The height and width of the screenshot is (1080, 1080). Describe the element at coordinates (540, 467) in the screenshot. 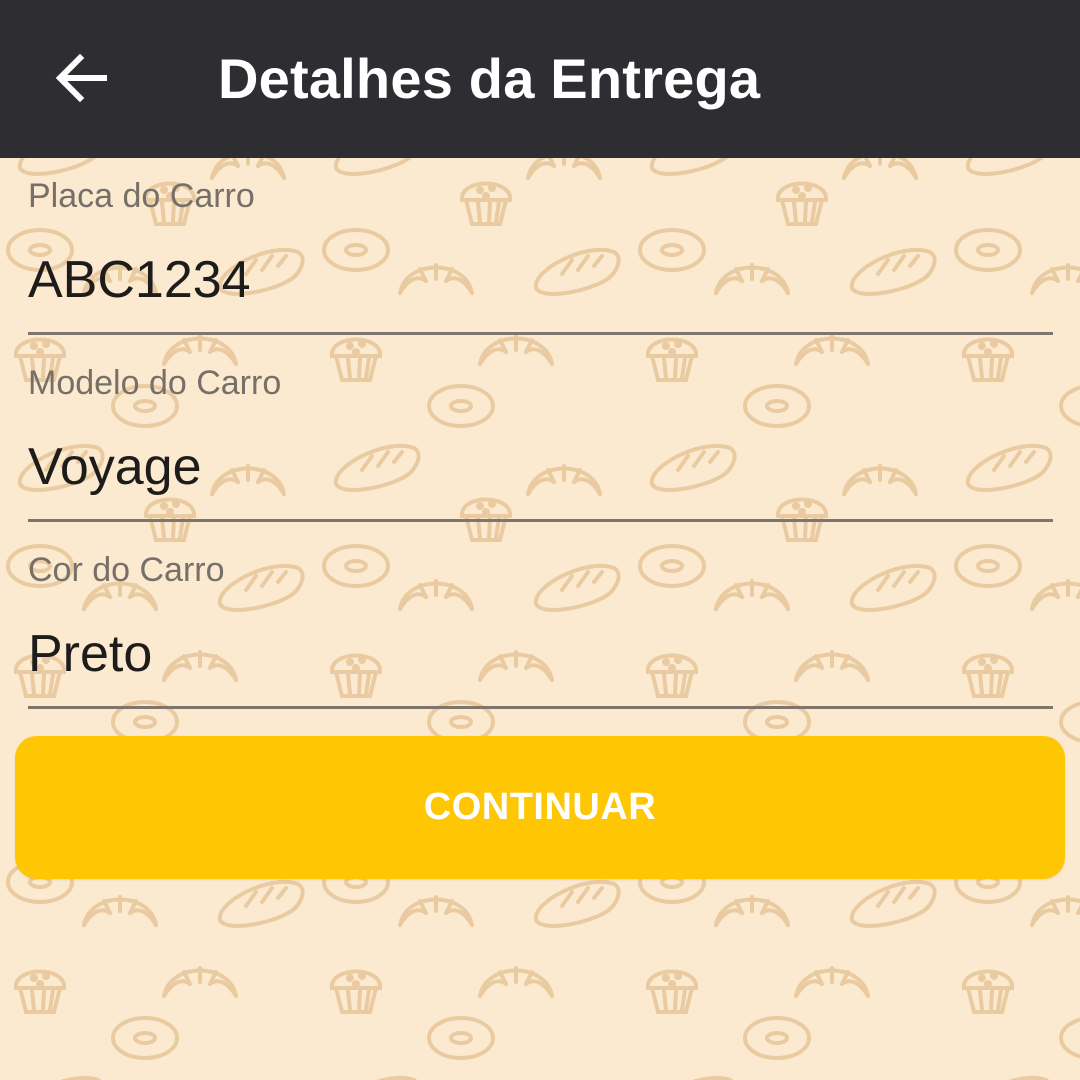

I see `car-model-input` at that location.